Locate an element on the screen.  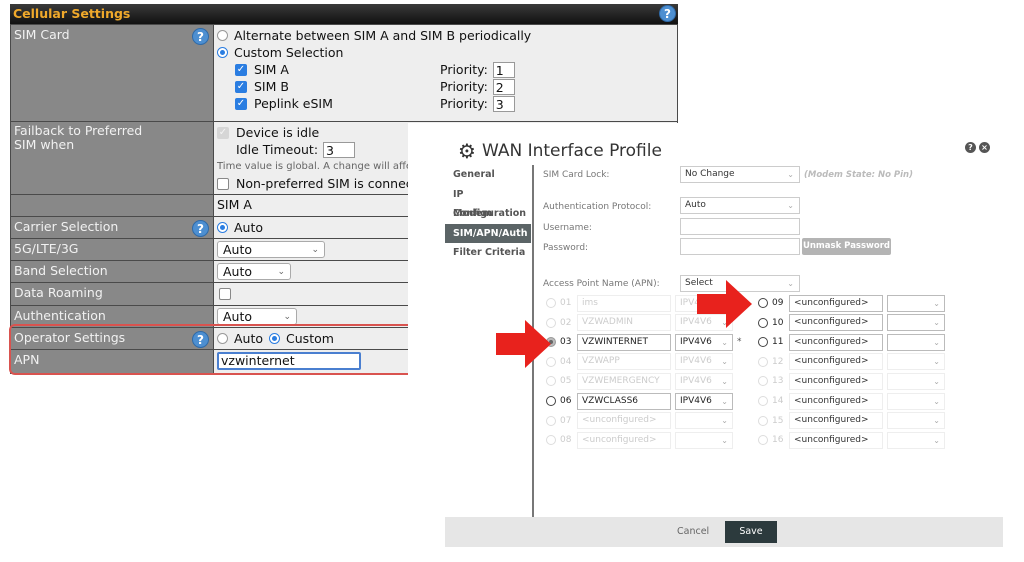
annotation-arrows is located at coordinates (624, 324).